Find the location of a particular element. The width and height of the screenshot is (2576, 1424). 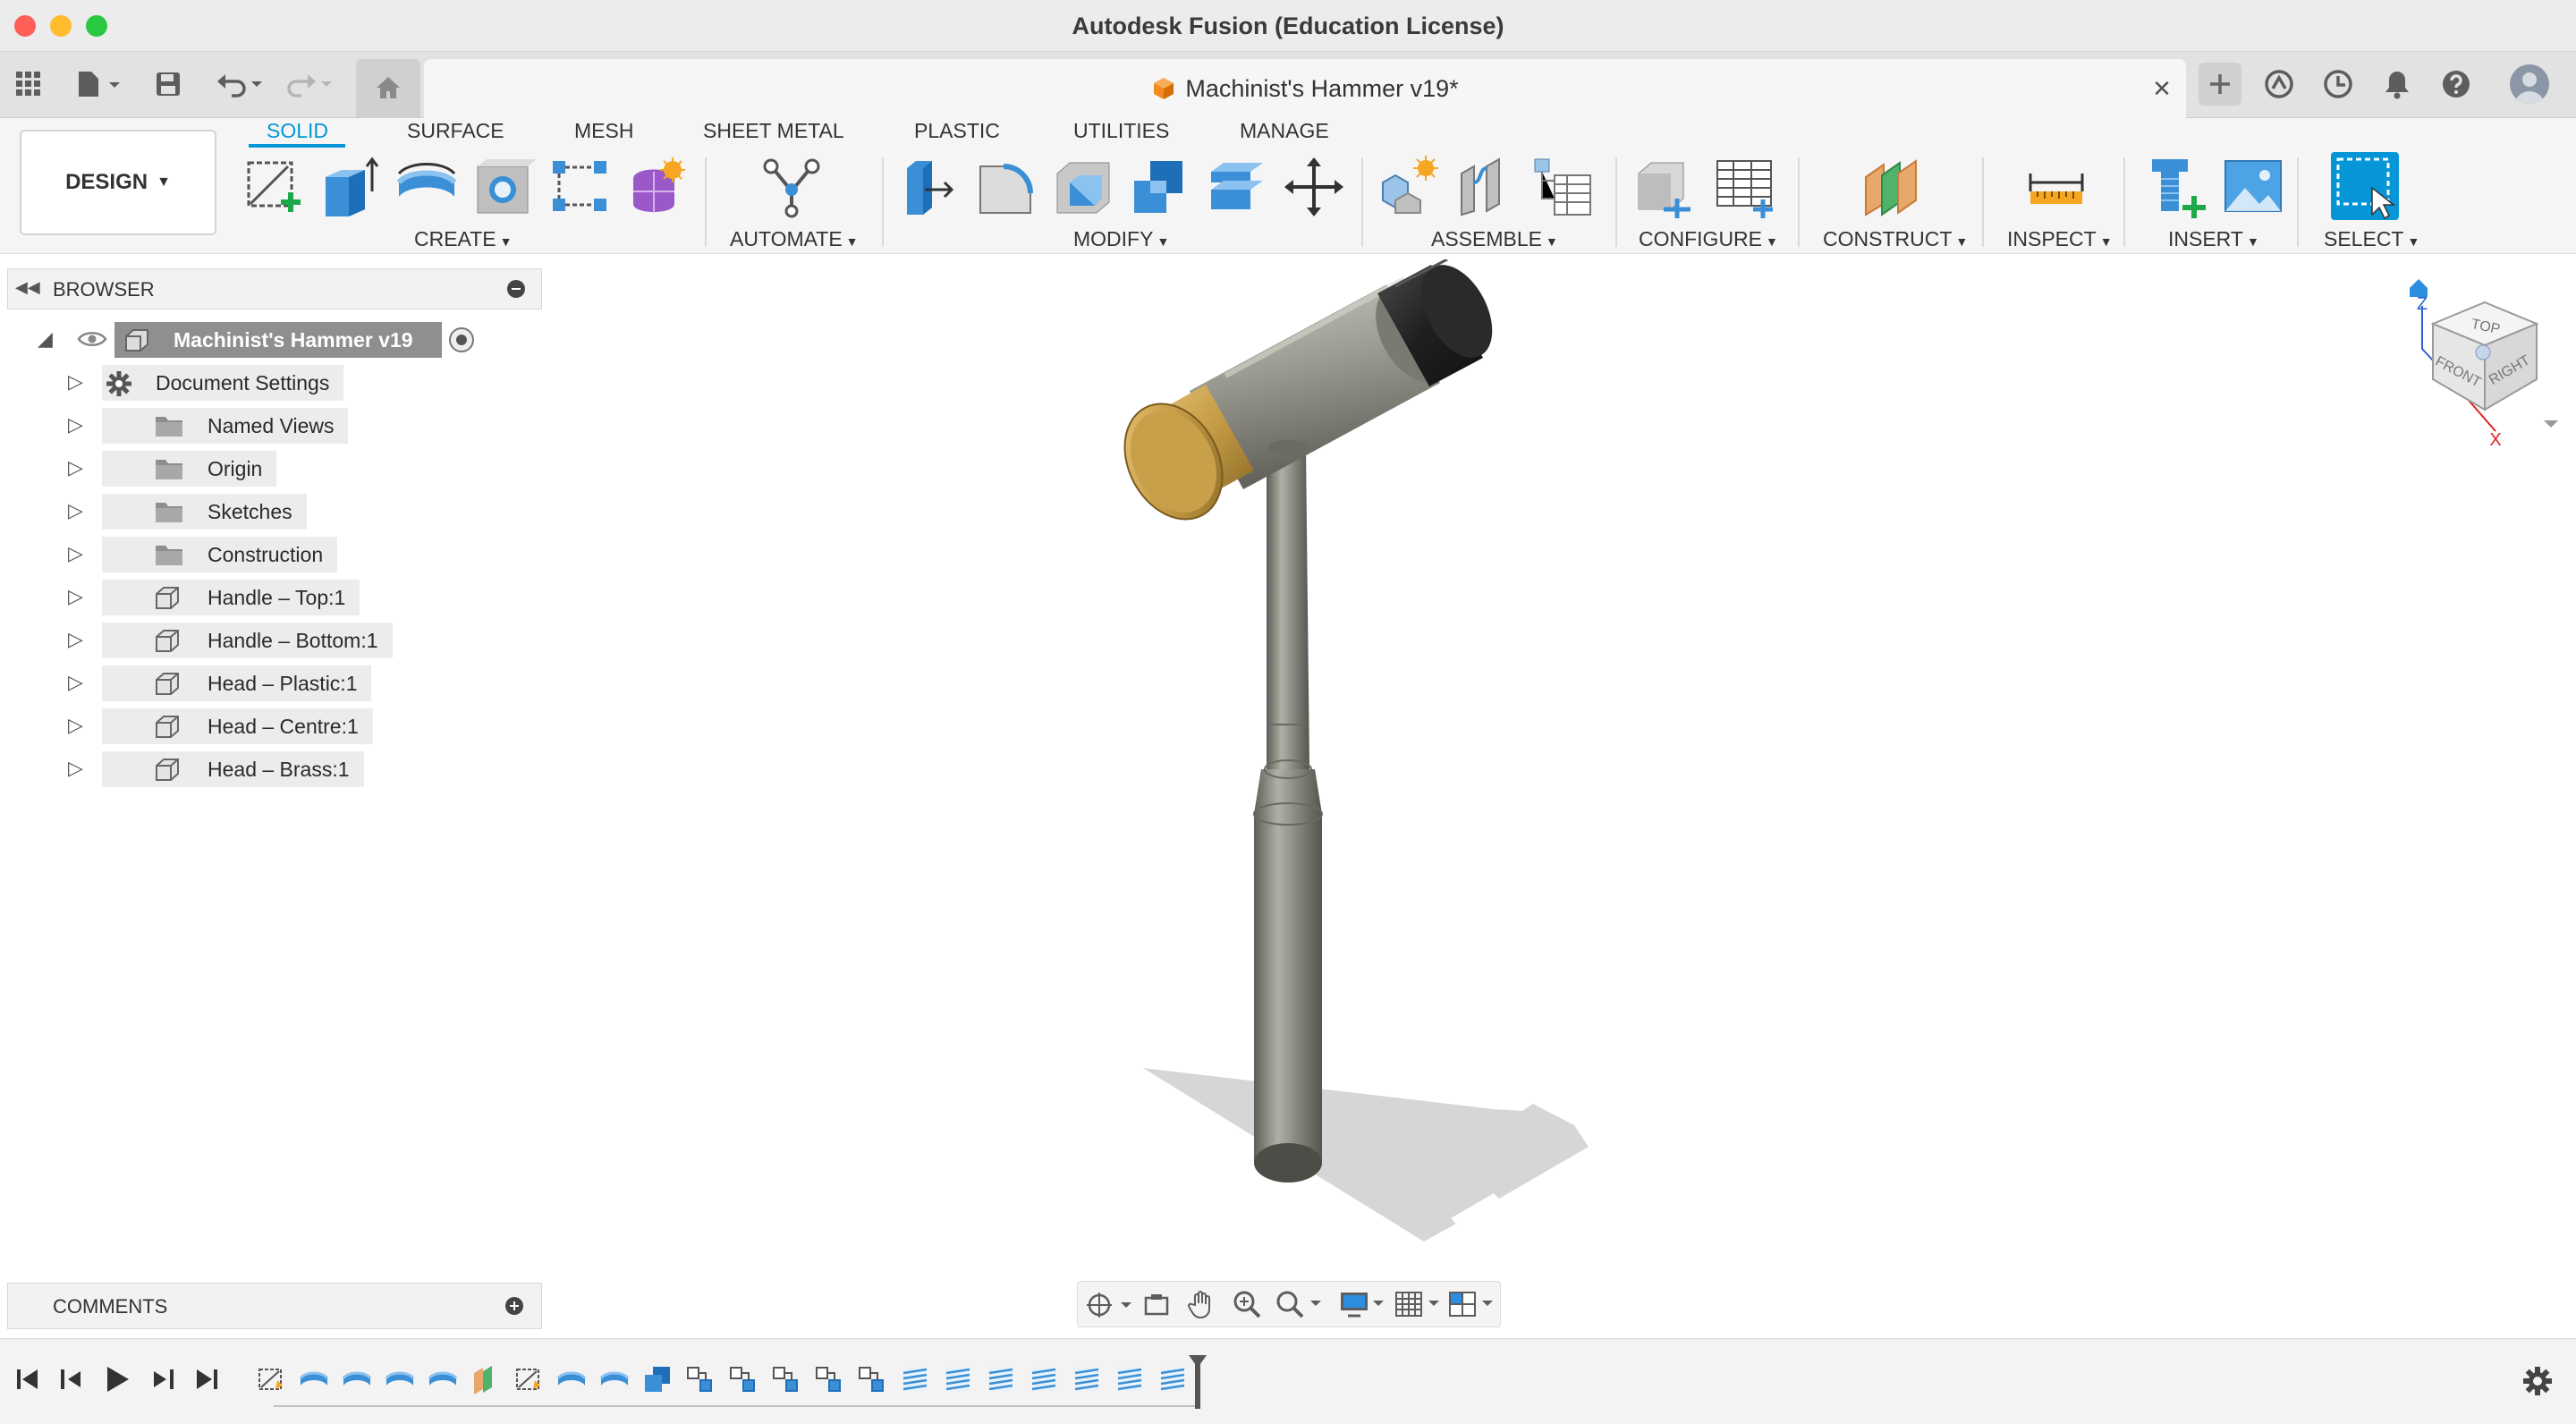

create-form-icon is located at coordinates (657, 187).